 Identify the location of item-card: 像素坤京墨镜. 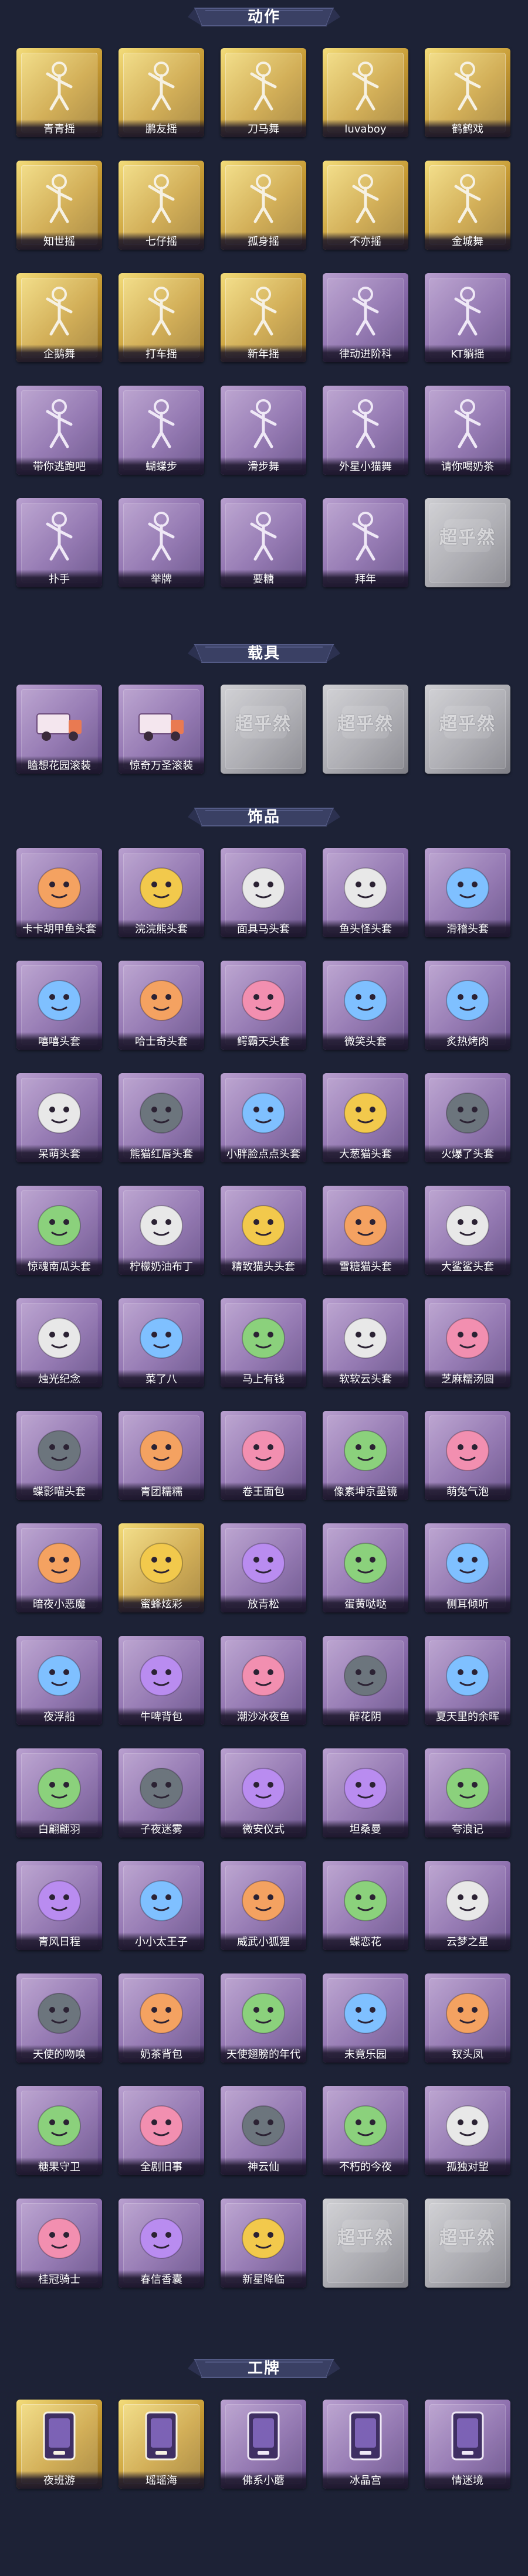
(365, 1455).